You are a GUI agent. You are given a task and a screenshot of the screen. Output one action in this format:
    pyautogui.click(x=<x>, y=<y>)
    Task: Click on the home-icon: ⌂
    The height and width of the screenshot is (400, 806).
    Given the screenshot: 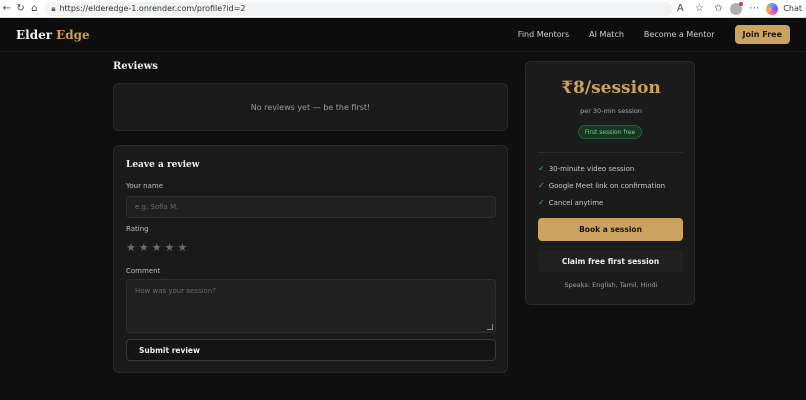 What is the action you would take?
    pyautogui.click(x=34, y=9)
    